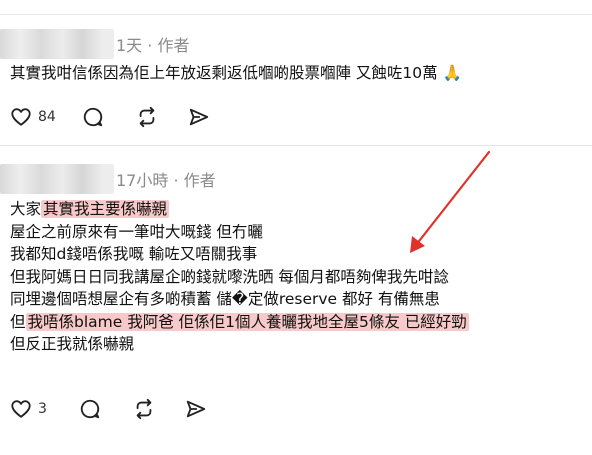 The height and width of the screenshot is (455, 592). Describe the element at coordinates (452, 198) in the screenshot. I see `arrow-shaft` at that location.